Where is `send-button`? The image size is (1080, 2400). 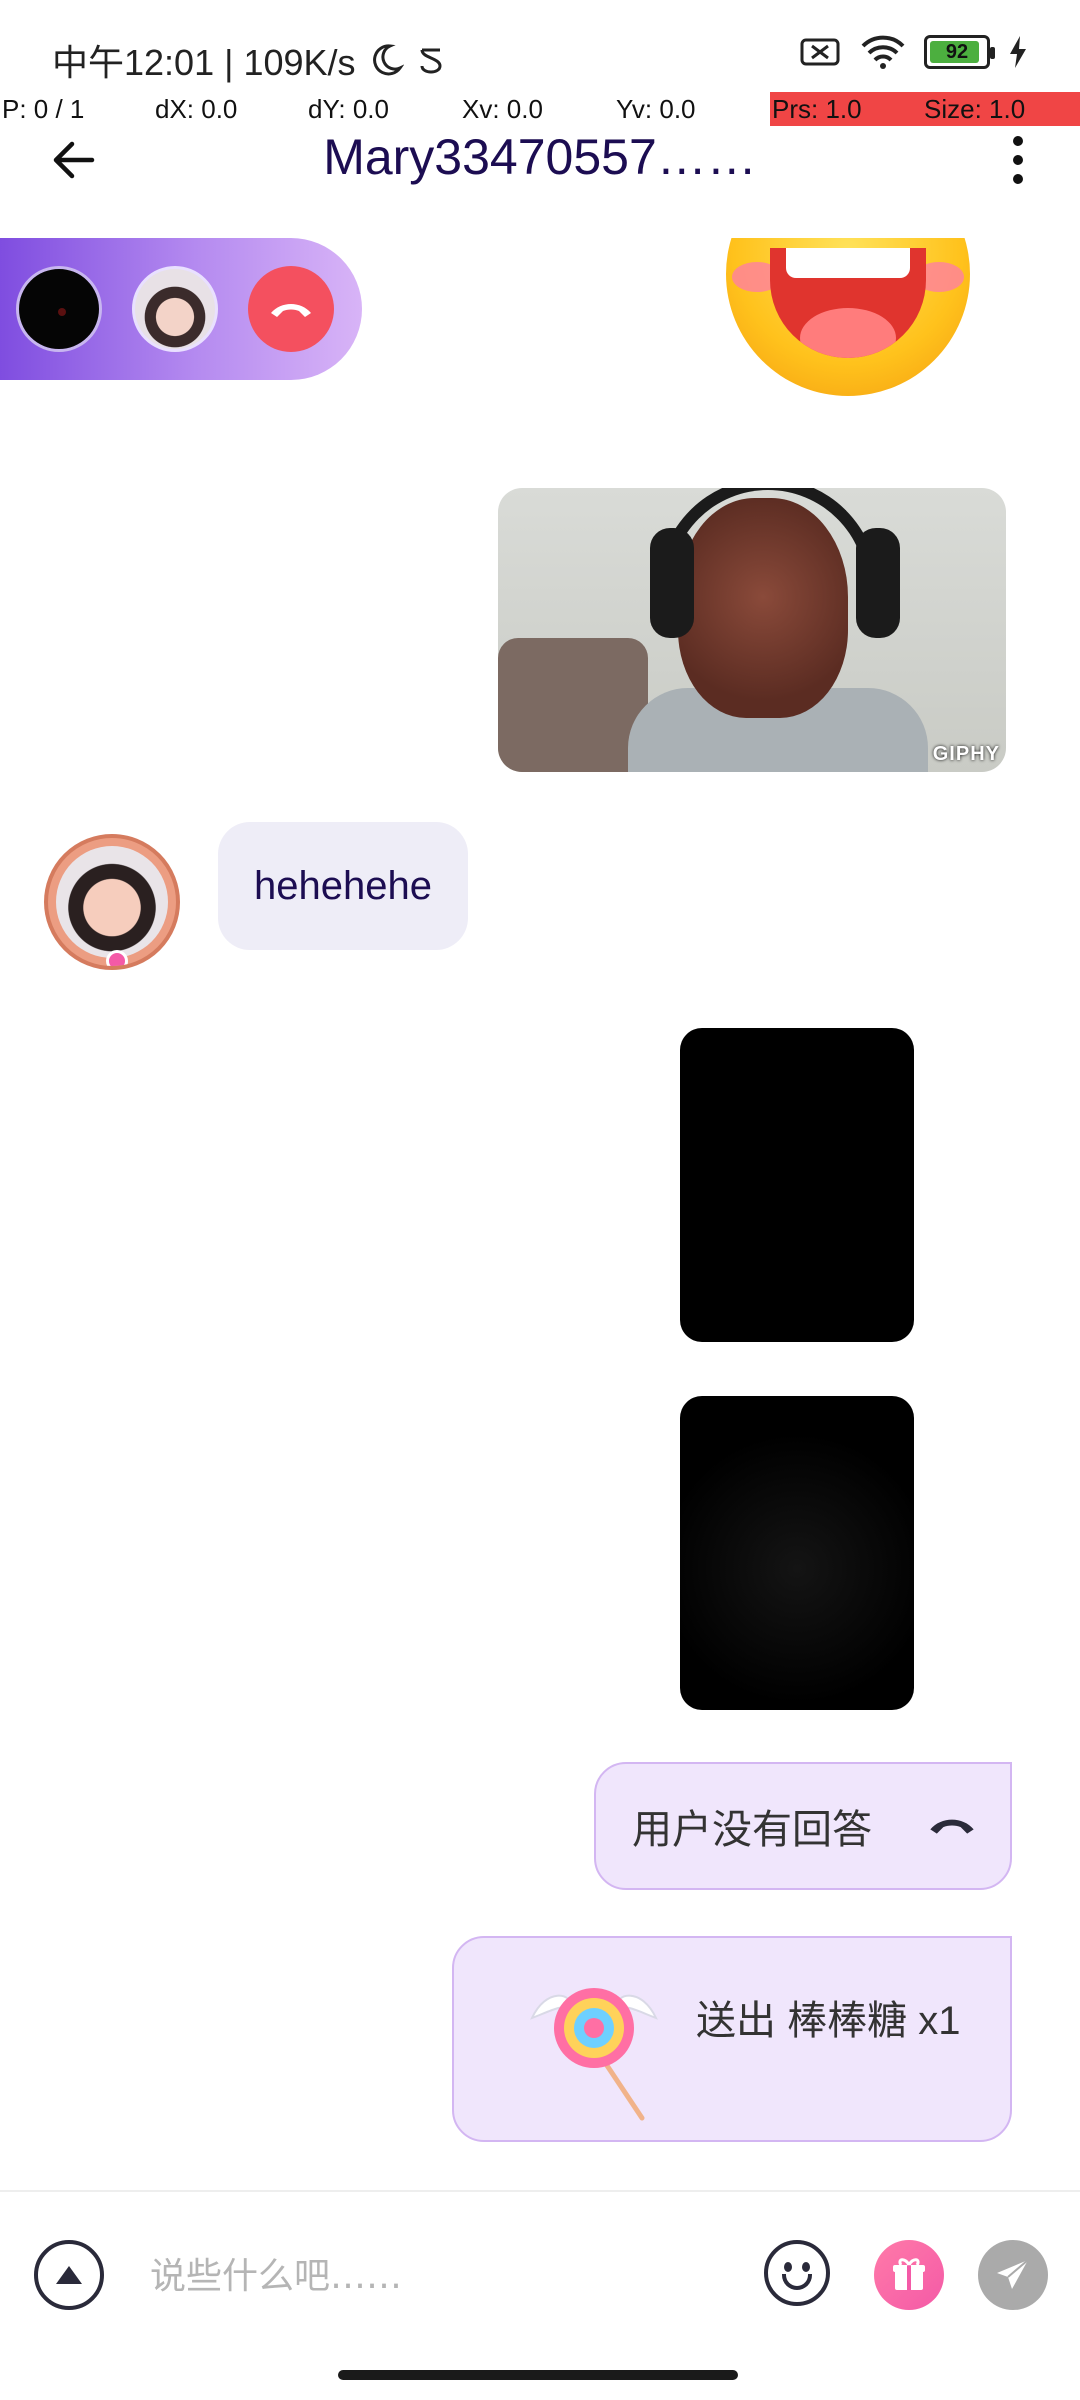 send-button is located at coordinates (1013, 2275).